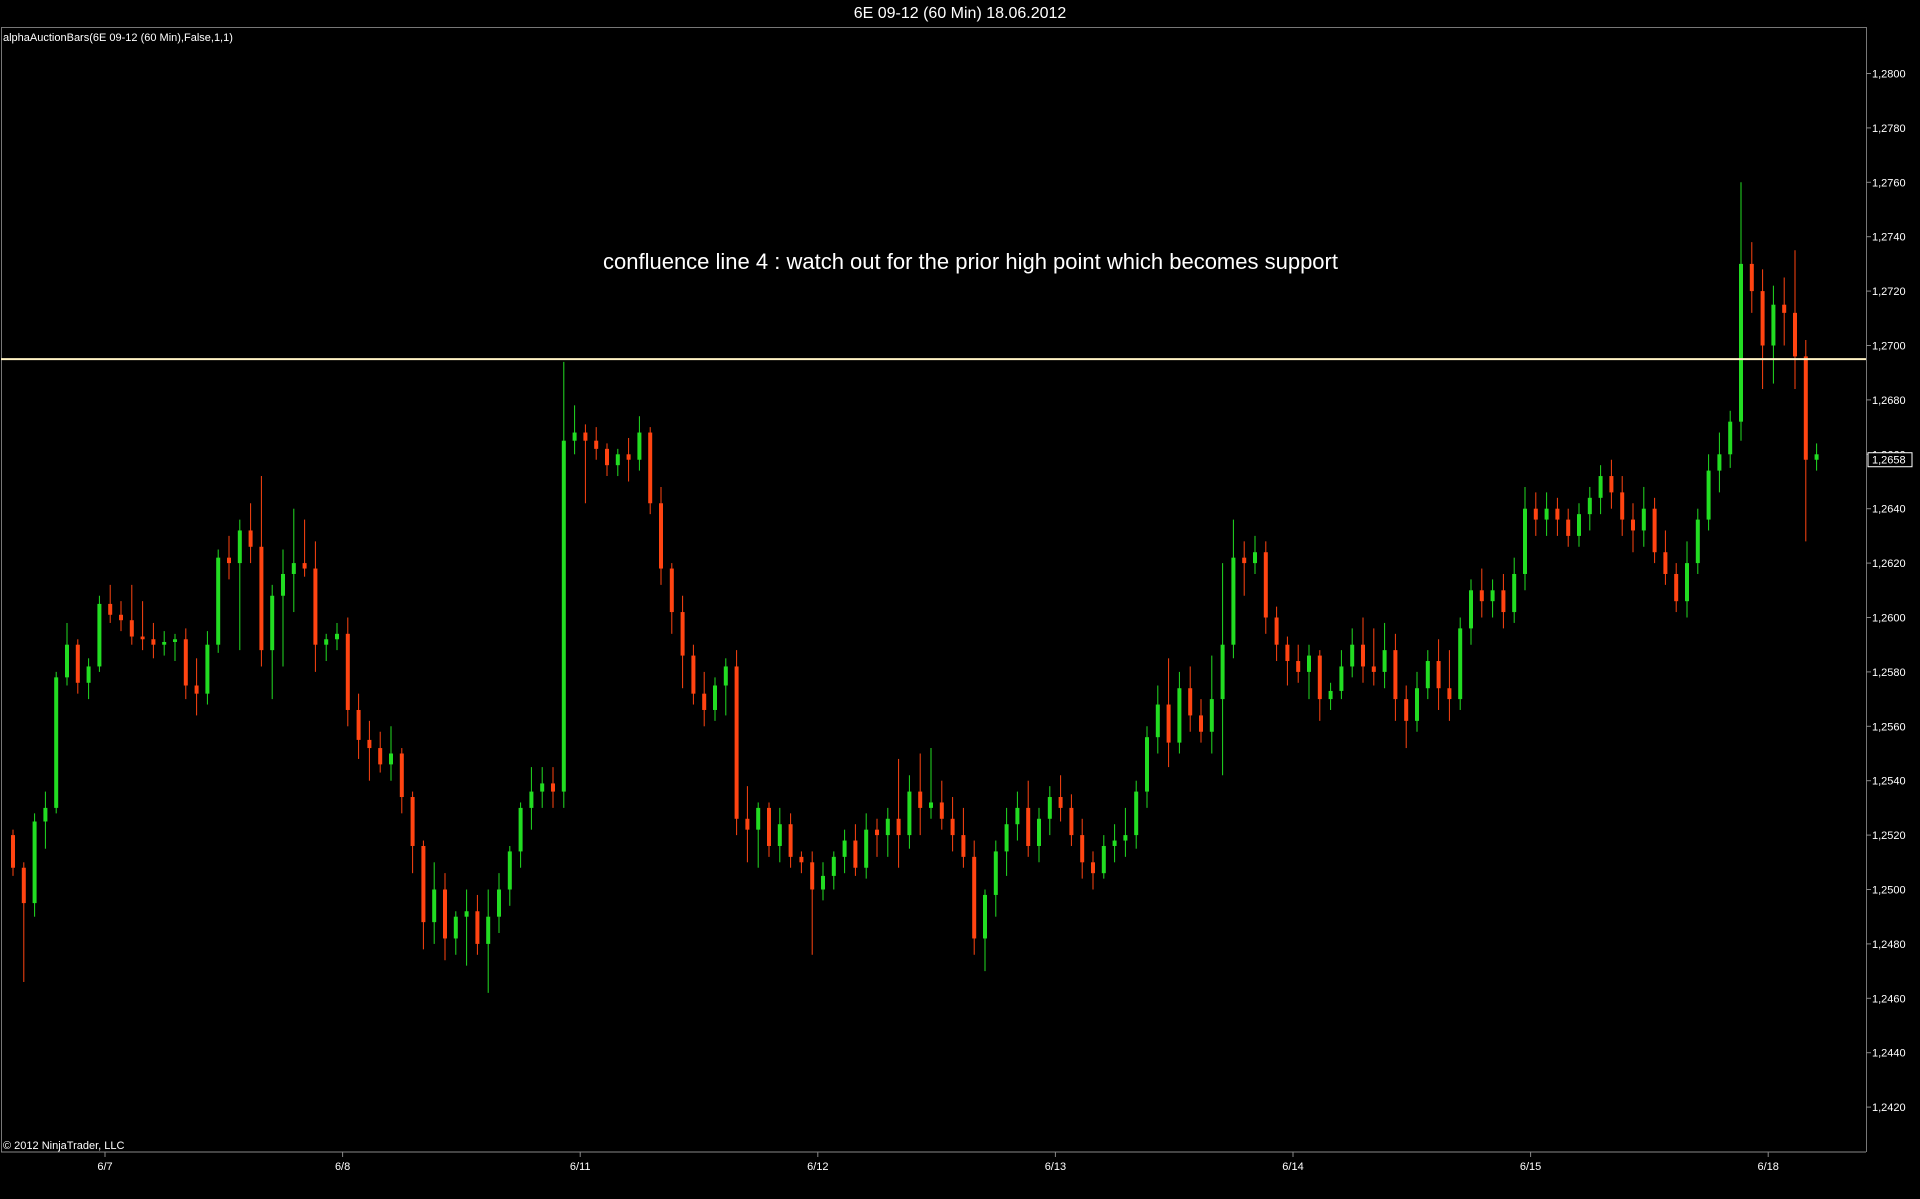 The height and width of the screenshot is (1199, 1920). What do you see at coordinates (1530, 1167) in the screenshot?
I see `x-tick-label: 6/15` at bounding box center [1530, 1167].